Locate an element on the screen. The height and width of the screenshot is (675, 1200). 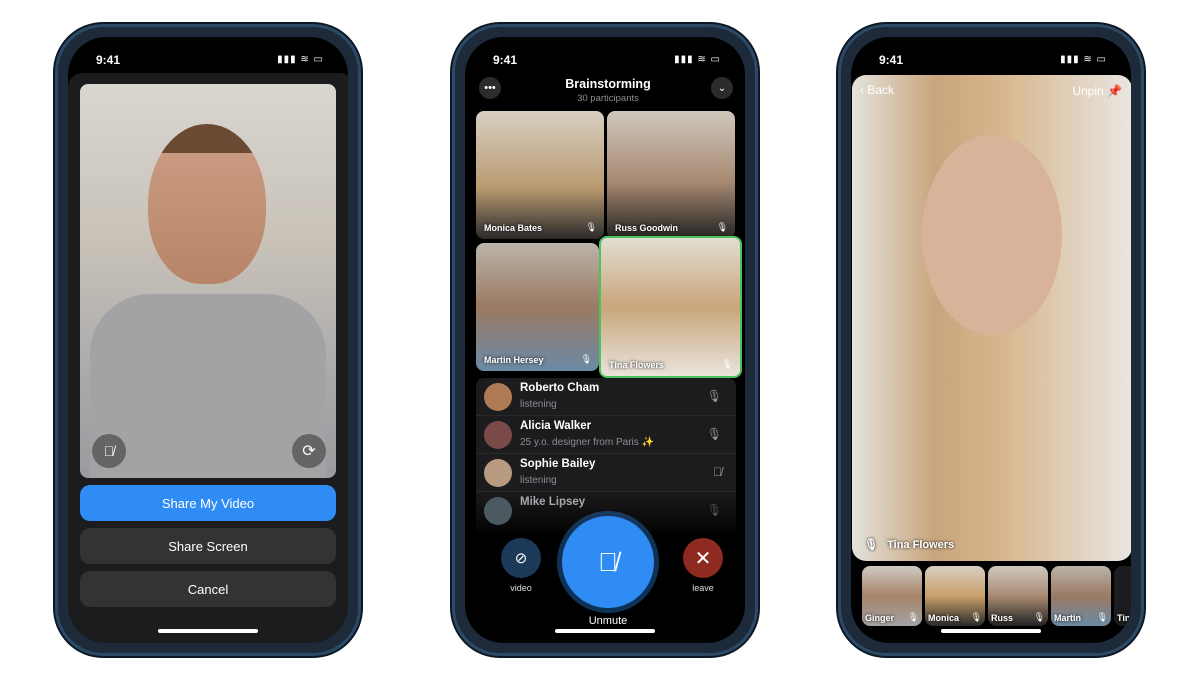
unpin-icon: 📌 is located at coordinates (1114, 91).